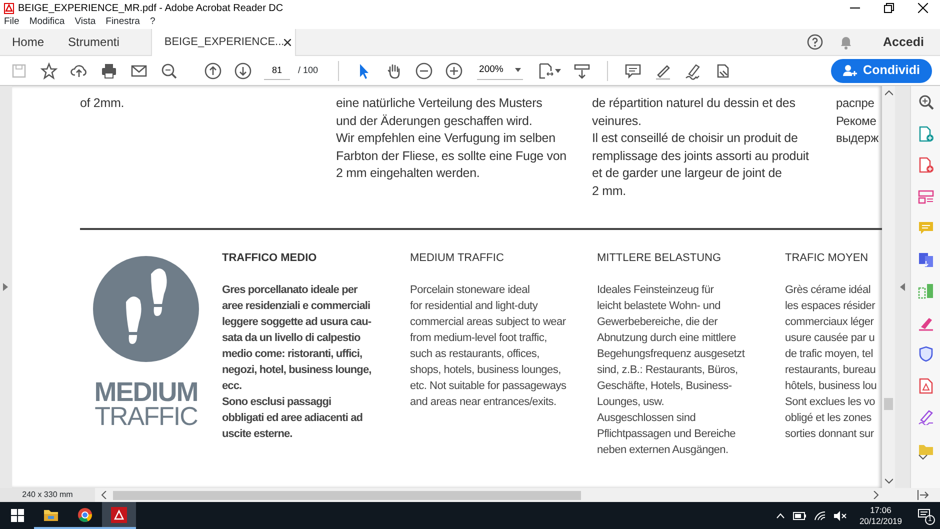 This screenshot has width=940, height=529. Describe the element at coordinates (151, 9) in the screenshot. I see `window-title: BEIGE_EXPERIENCE_MR.pdf - Adobe Acrobat Reader DC` at that location.